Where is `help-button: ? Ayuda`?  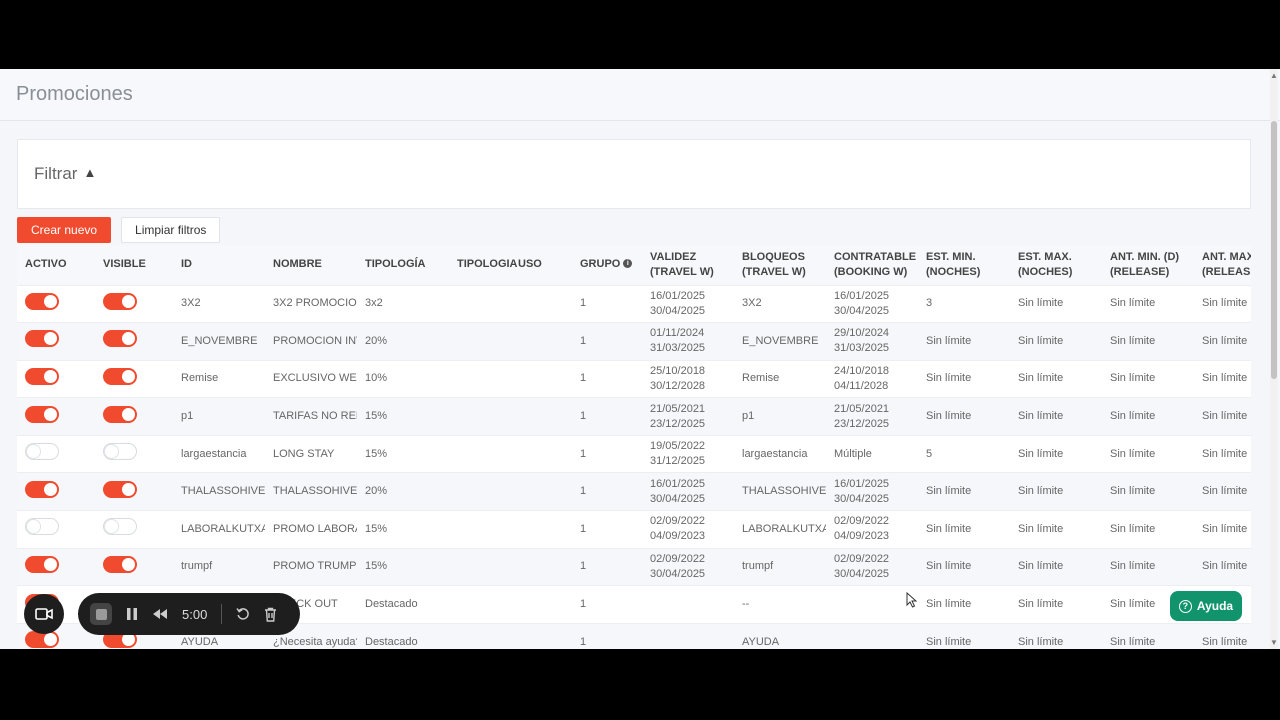 help-button: ? Ayuda is located at coordinates (1206, 606).